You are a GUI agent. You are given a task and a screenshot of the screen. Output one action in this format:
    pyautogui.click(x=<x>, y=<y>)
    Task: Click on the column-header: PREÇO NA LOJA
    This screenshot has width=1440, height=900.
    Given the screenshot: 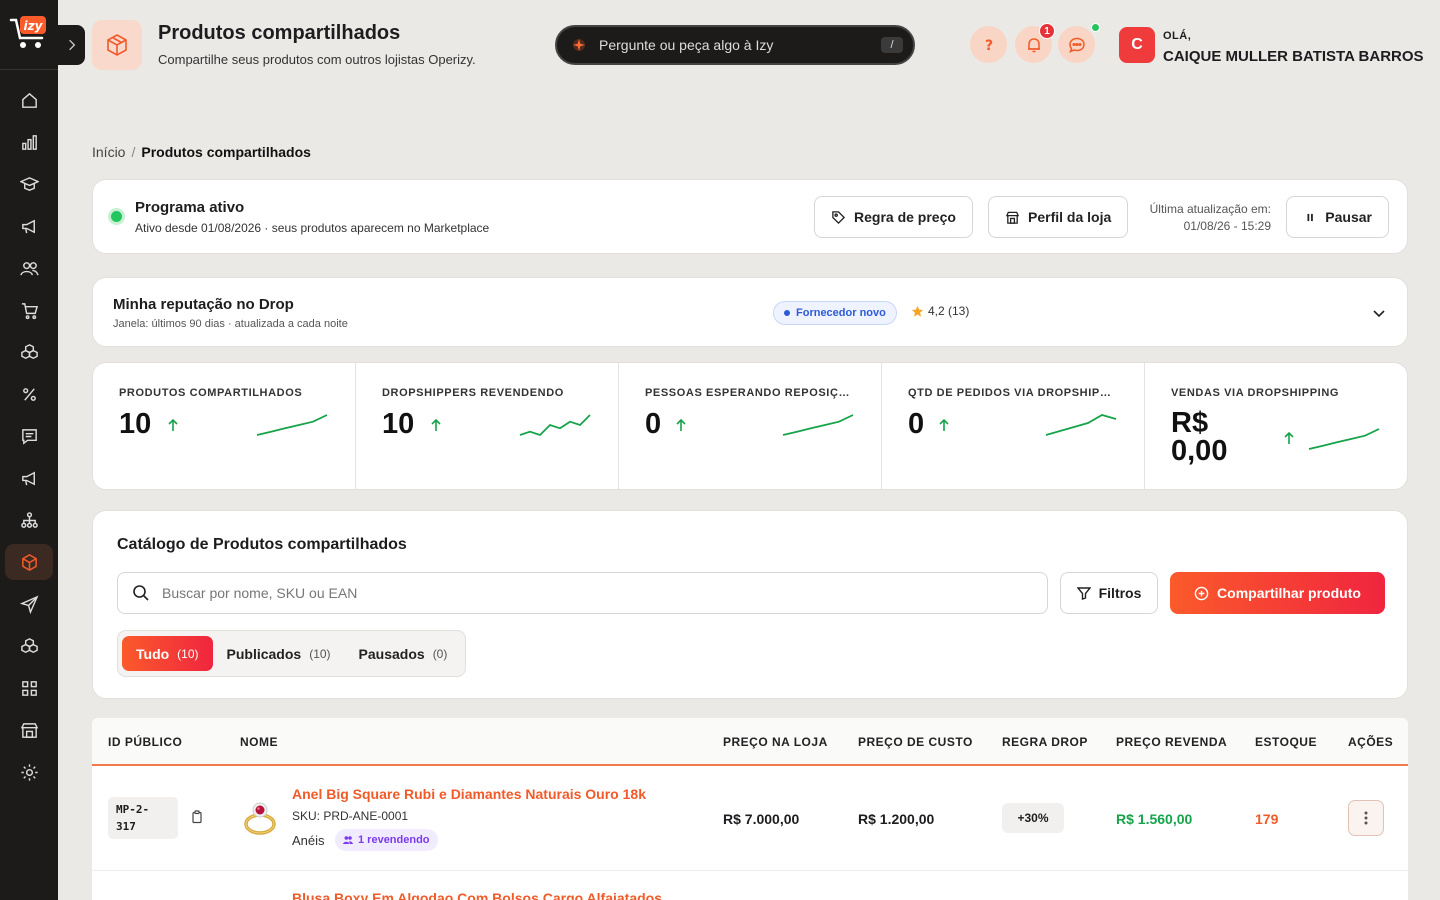 What is the action you would take?
    pyautogui.click(x=775, y=742)
    